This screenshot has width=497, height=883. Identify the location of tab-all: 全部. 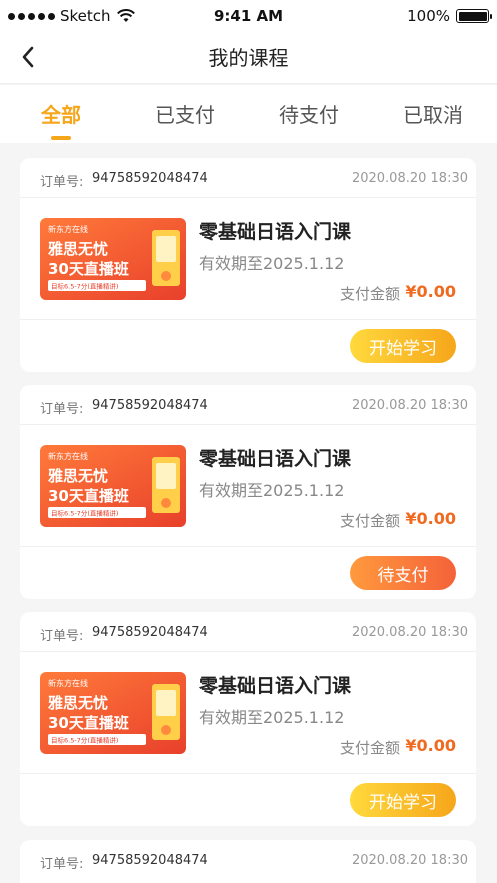
(61, 119).